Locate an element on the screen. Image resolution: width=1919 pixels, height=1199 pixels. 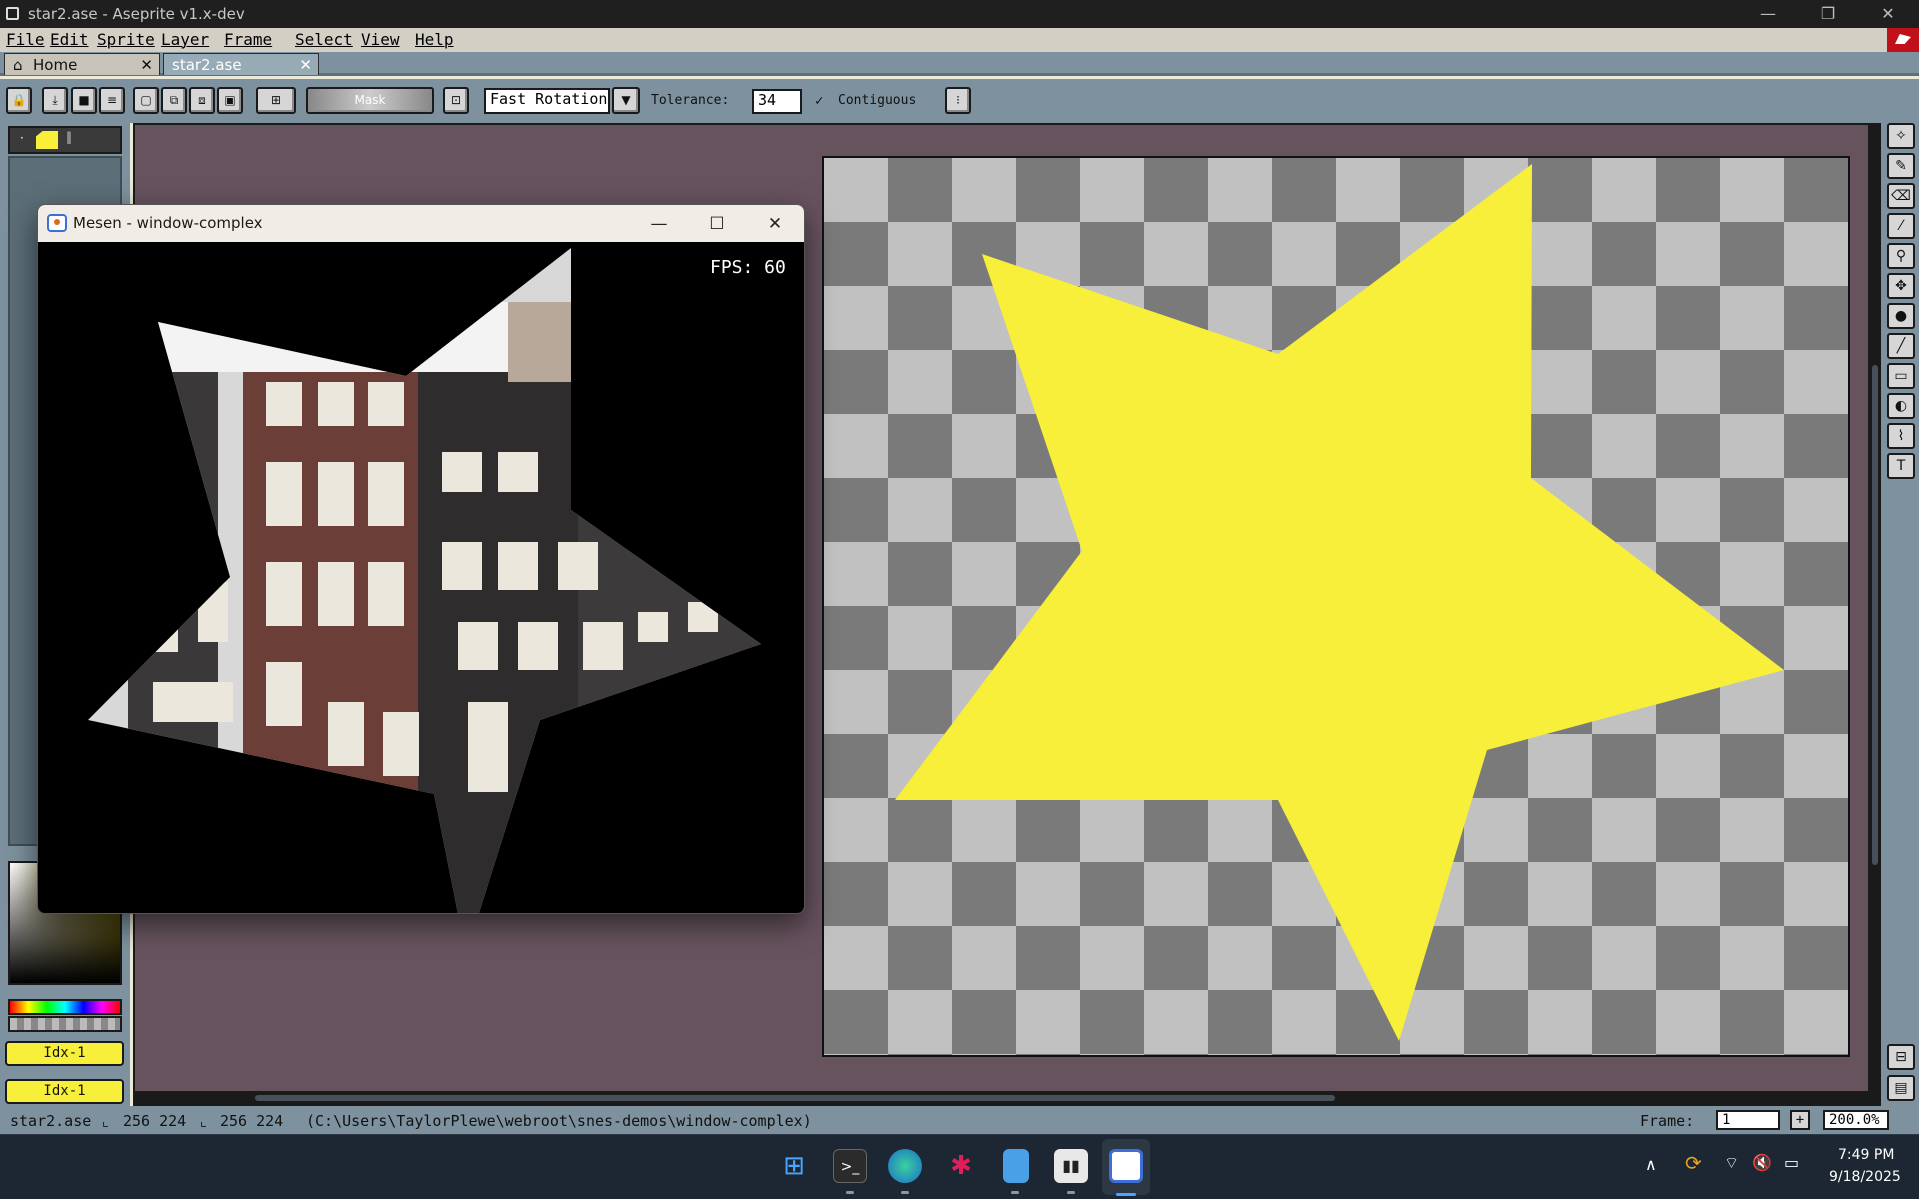
window-title: star2.ase - Aseprite v1.x-dev is located at coordinates (136, 14).